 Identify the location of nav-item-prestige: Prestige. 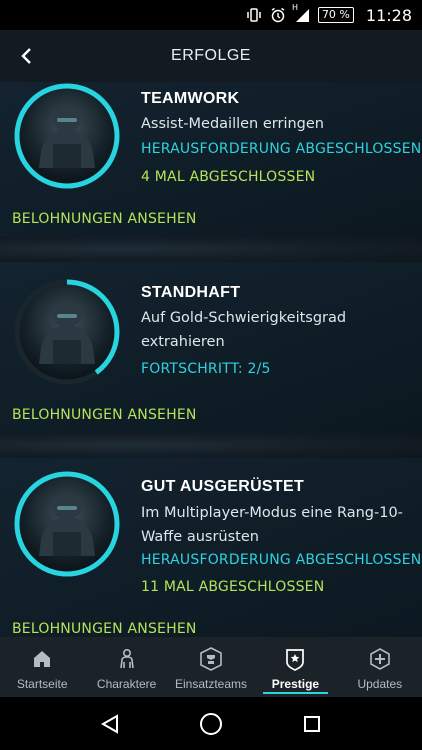
(295, 667).